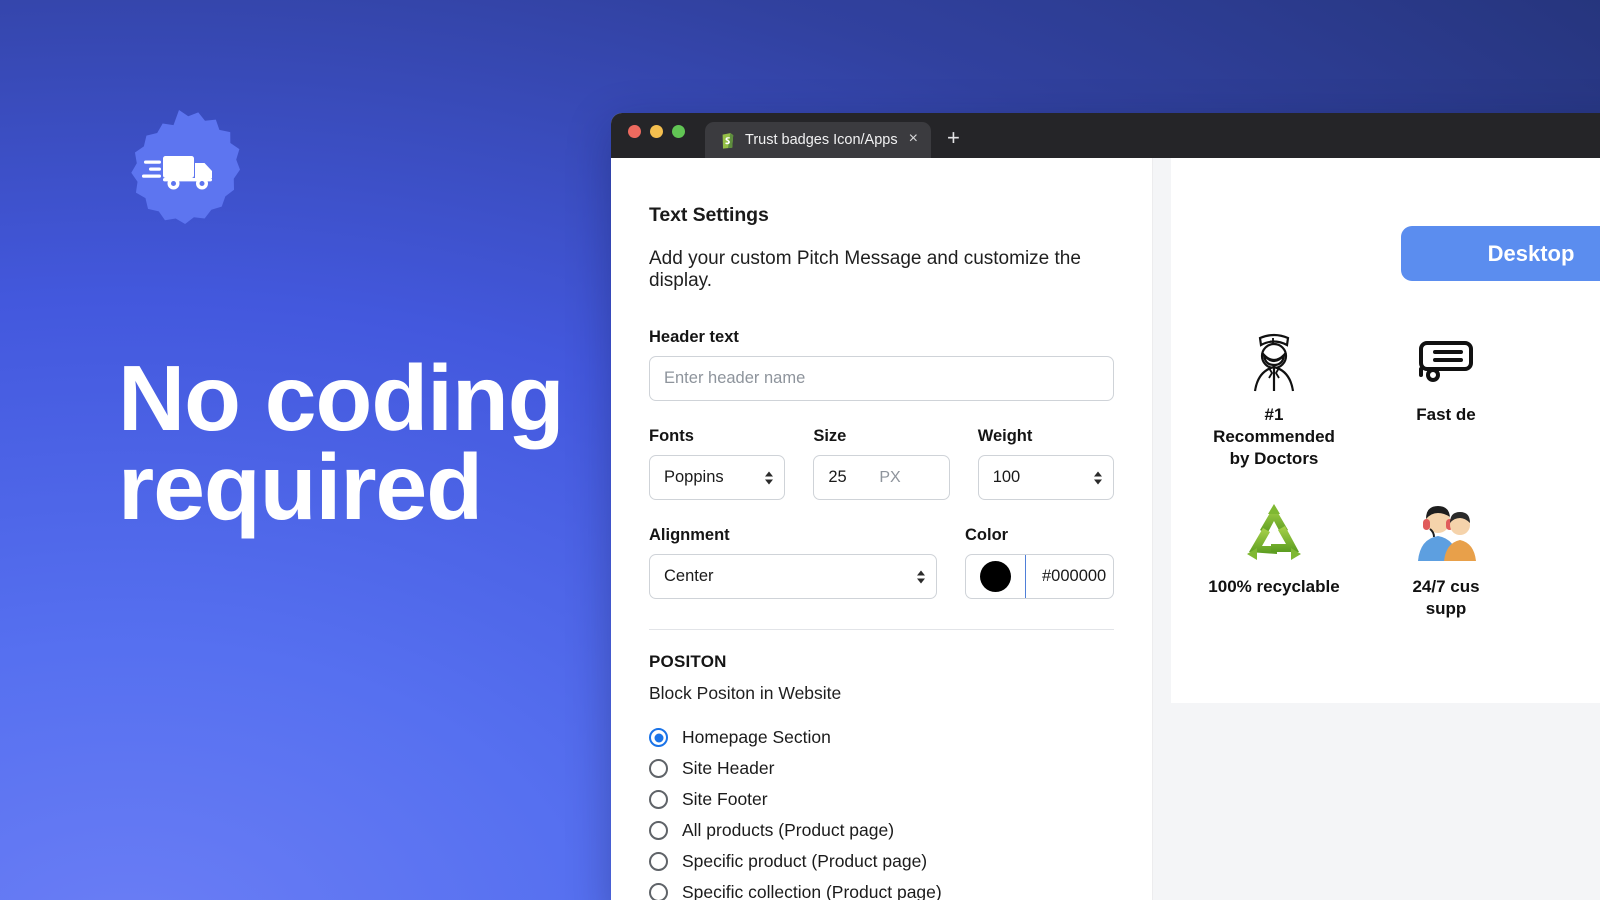 This screenshot has height=900, width=1600. I want to click on desktop-view-button: Desktop, so click(1500, 253).